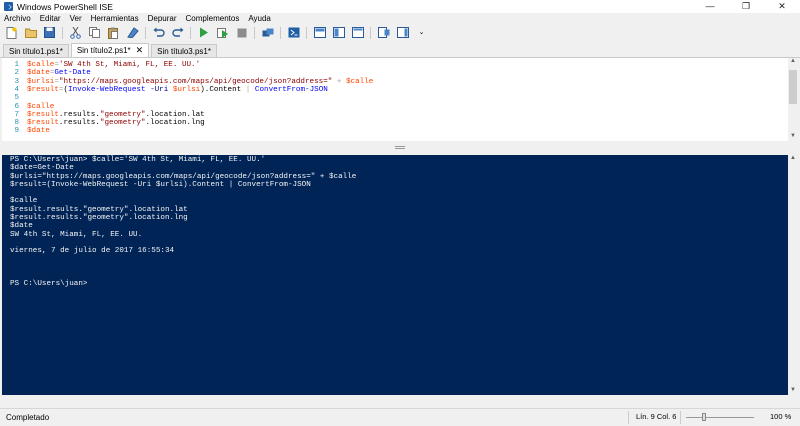 Image resolution: width=800 pixels, height=426 pixels. Describe the element at coordinates (383, 32) in the screenshot. I see `show-command-window-icon` at that location.